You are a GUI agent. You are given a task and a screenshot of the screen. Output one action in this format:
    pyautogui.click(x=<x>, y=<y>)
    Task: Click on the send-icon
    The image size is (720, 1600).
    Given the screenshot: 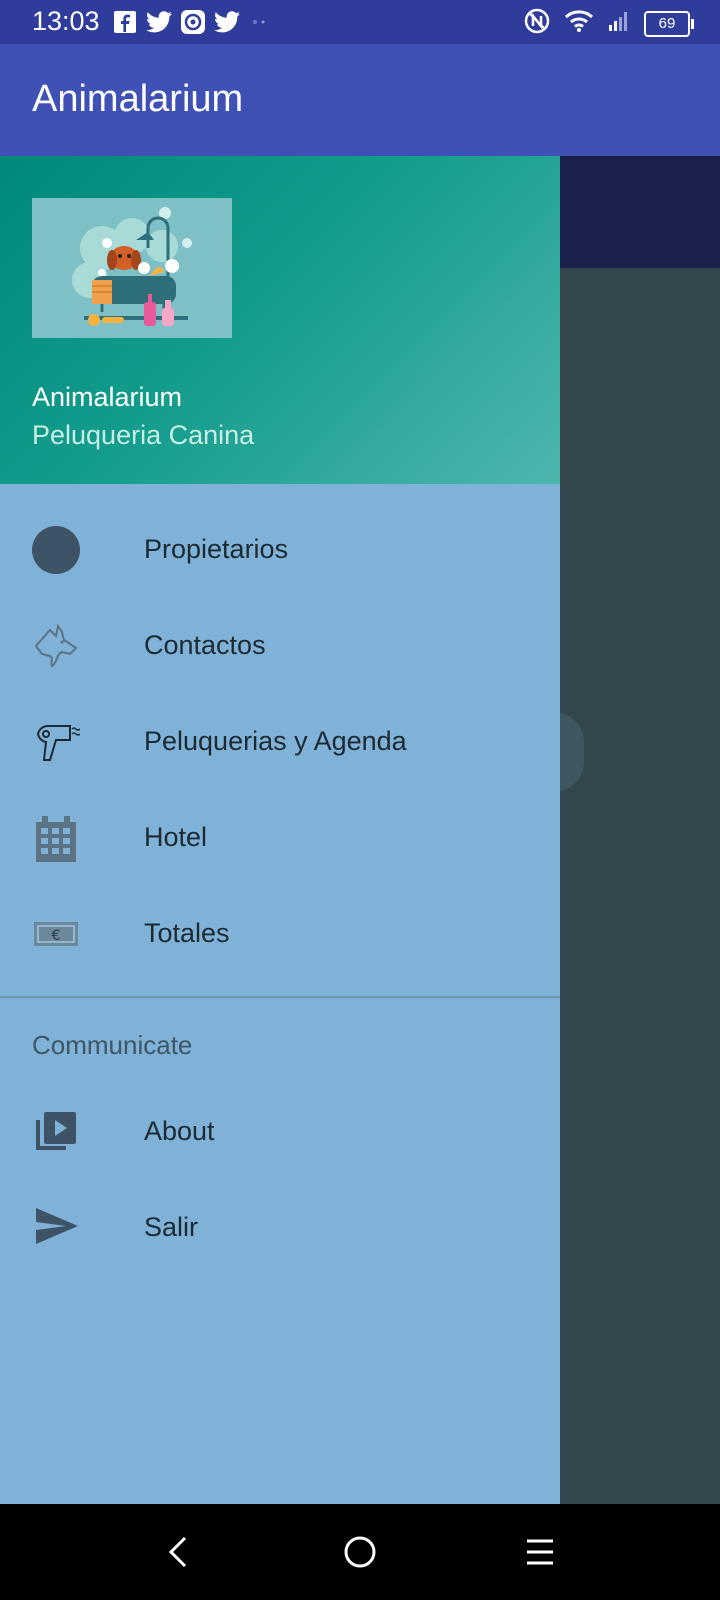 What is the action you would take?
    pyautogui.click(x=56, y=1228)
    